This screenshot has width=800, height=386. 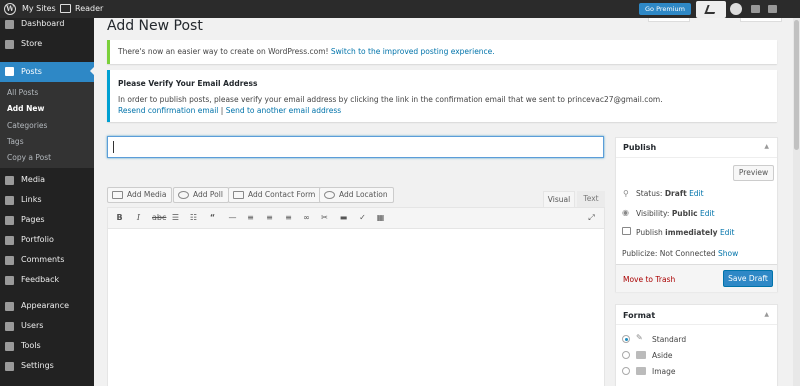 I want to click on horizontal-line-icon: —, so click(x=232, y=217).